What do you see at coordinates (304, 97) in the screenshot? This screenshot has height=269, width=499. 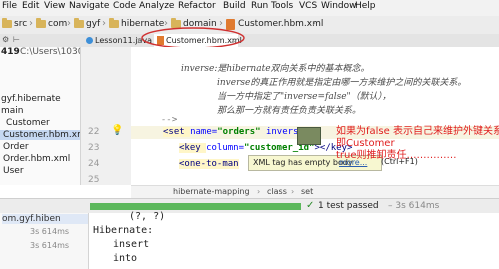 I see `comment-line: 当一方中指定了"inverse=false"（默认），` at bounding box center [304, 97].